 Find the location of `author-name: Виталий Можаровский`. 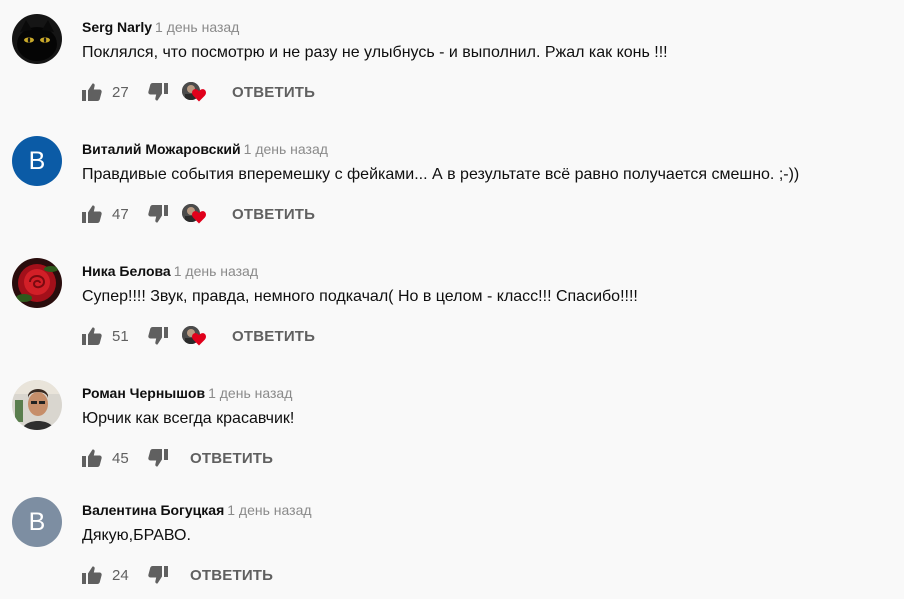

author-name: Виталий Можаровский is located at coordinates (161, 149).